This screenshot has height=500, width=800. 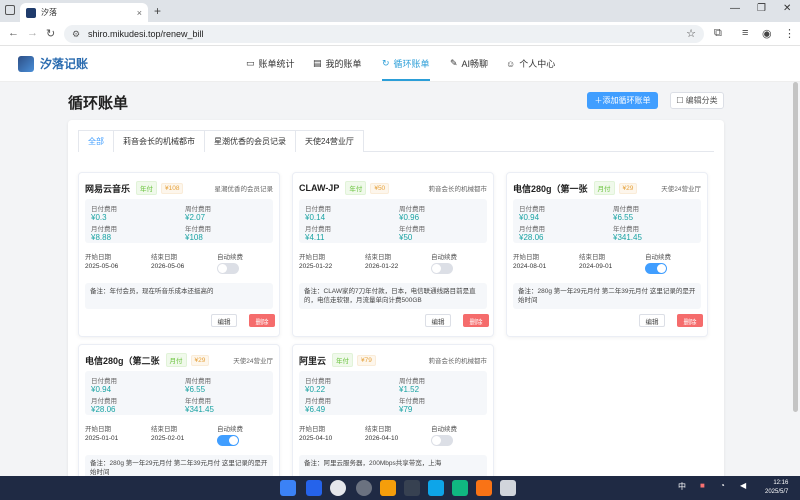 What do you see at coordinates (761, 8) in the screenshot?
I see `maximize-button: ❐` at bounding box center [761, 8].